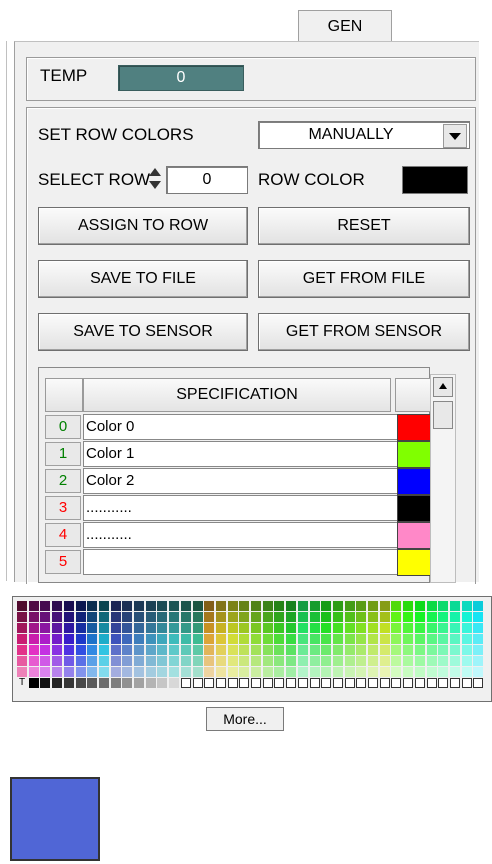 This screenshot has width=492, height=864. Describe the element at coordinates (260, 481) in the screenshot. I see `row-name-cell: Color 2` at that location.